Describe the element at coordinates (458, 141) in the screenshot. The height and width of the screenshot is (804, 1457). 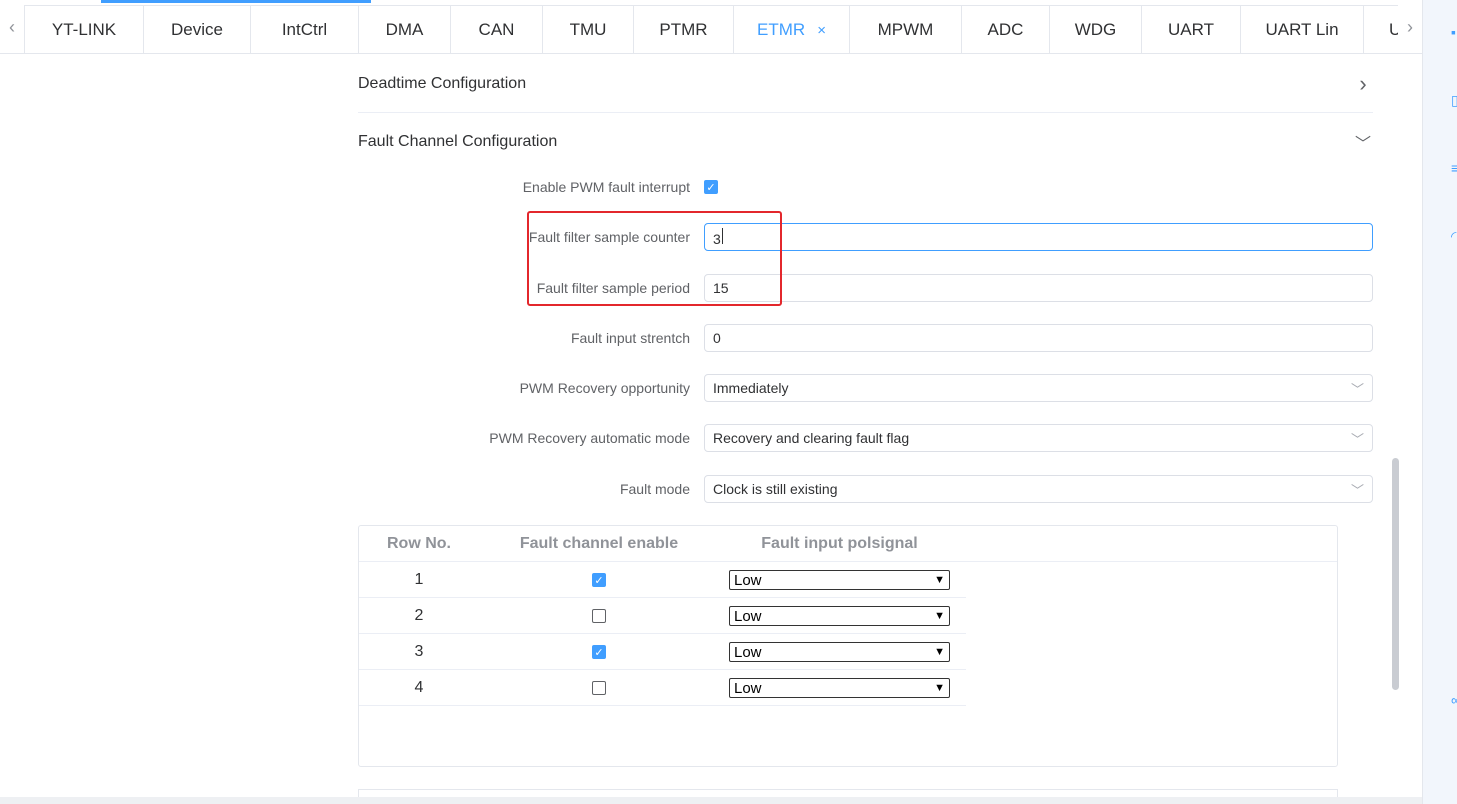
I see `section-title: Fault Channel Configuration` at that location.